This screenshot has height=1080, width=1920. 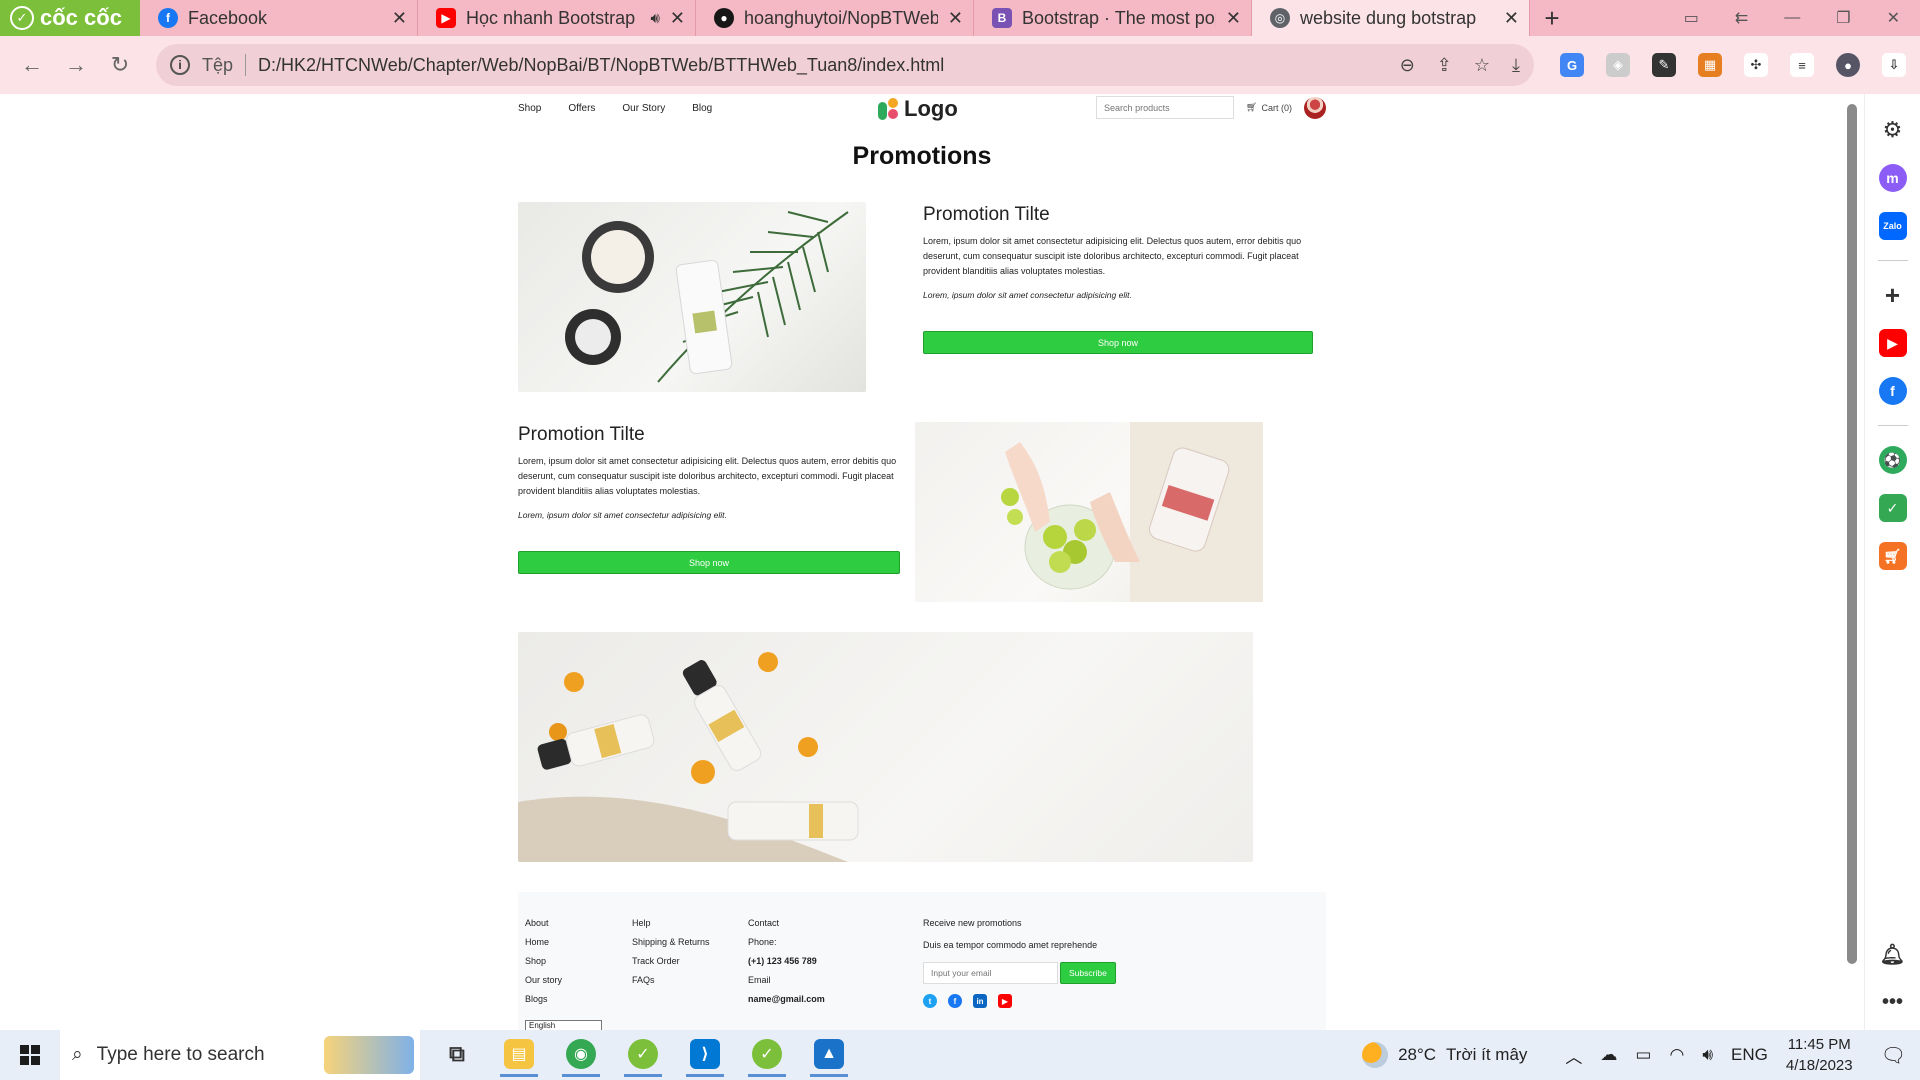 What do you see at coordinates (990, 973) in the screenshot?
I see `email-input` at bounding box center [990, 973].